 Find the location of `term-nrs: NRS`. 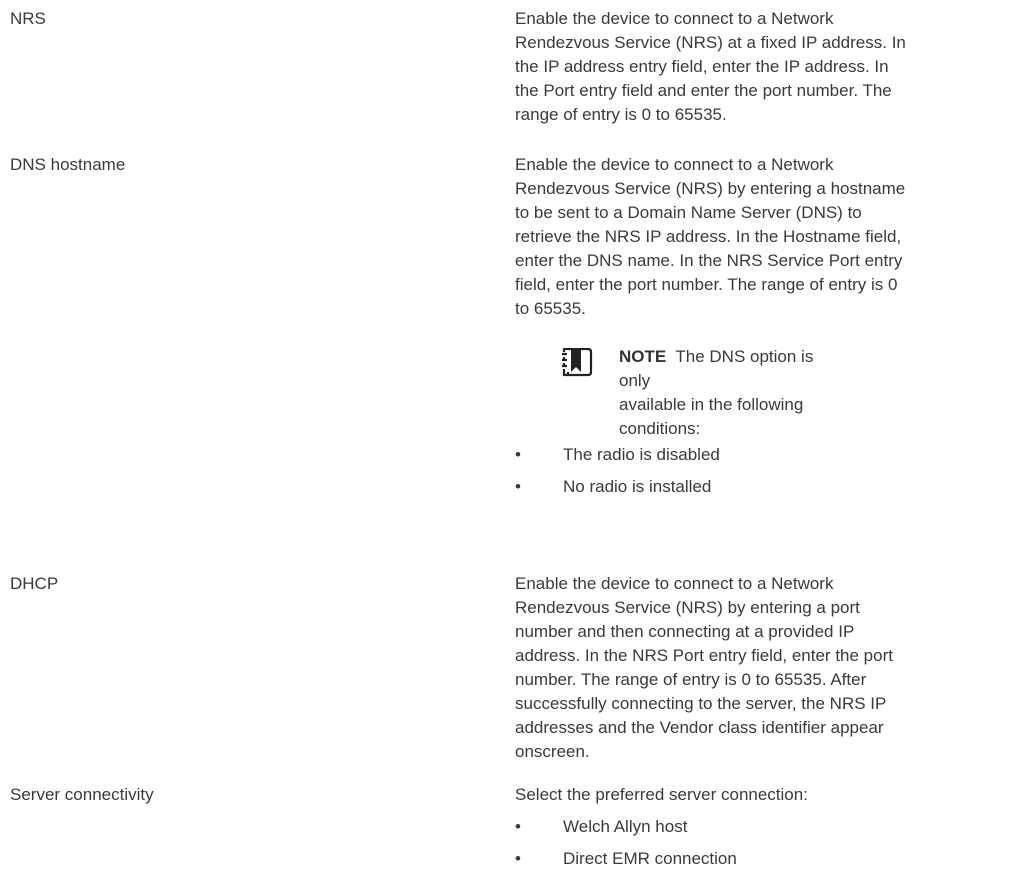

term-nrs: NRS is located at coordinates (28, 18).